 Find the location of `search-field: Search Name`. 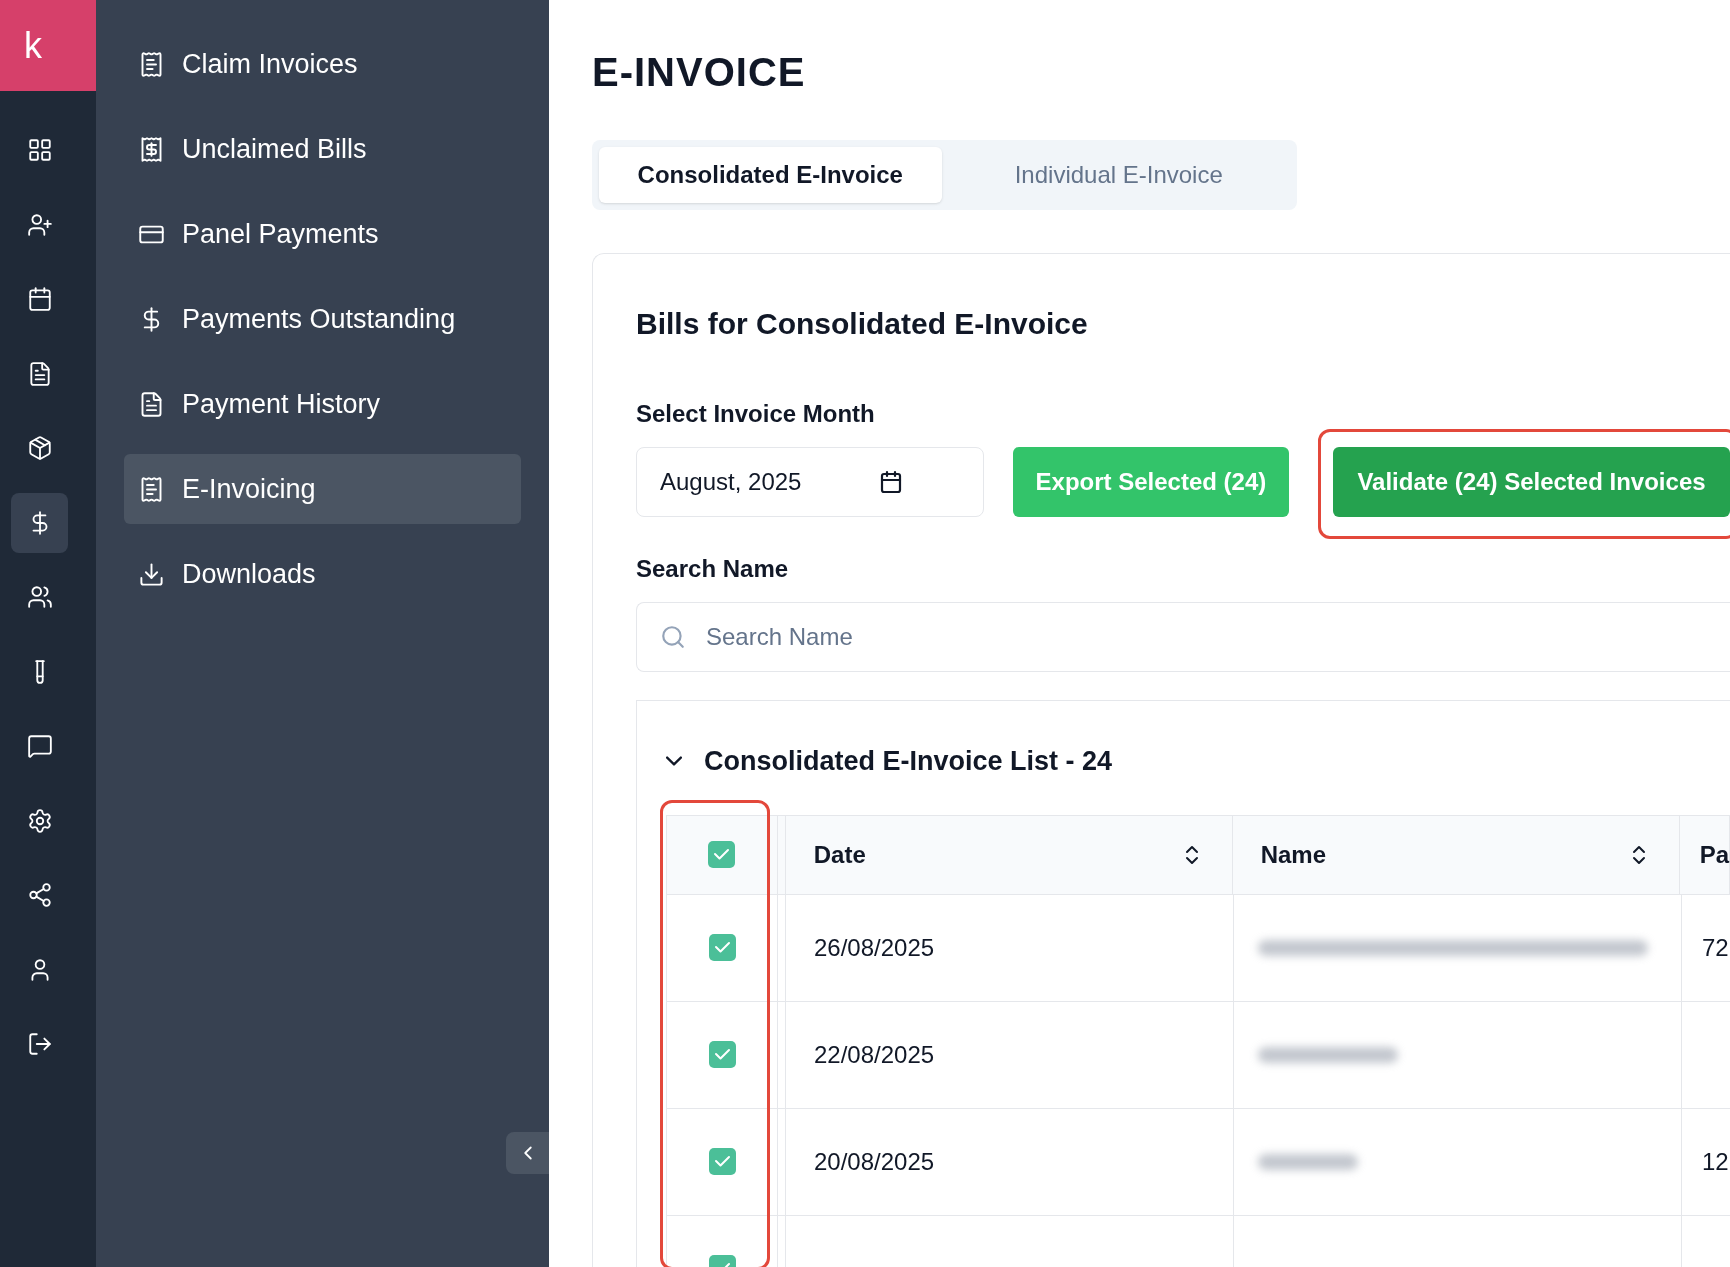

search-field: Search Name is located at coordinates (1183, 637).